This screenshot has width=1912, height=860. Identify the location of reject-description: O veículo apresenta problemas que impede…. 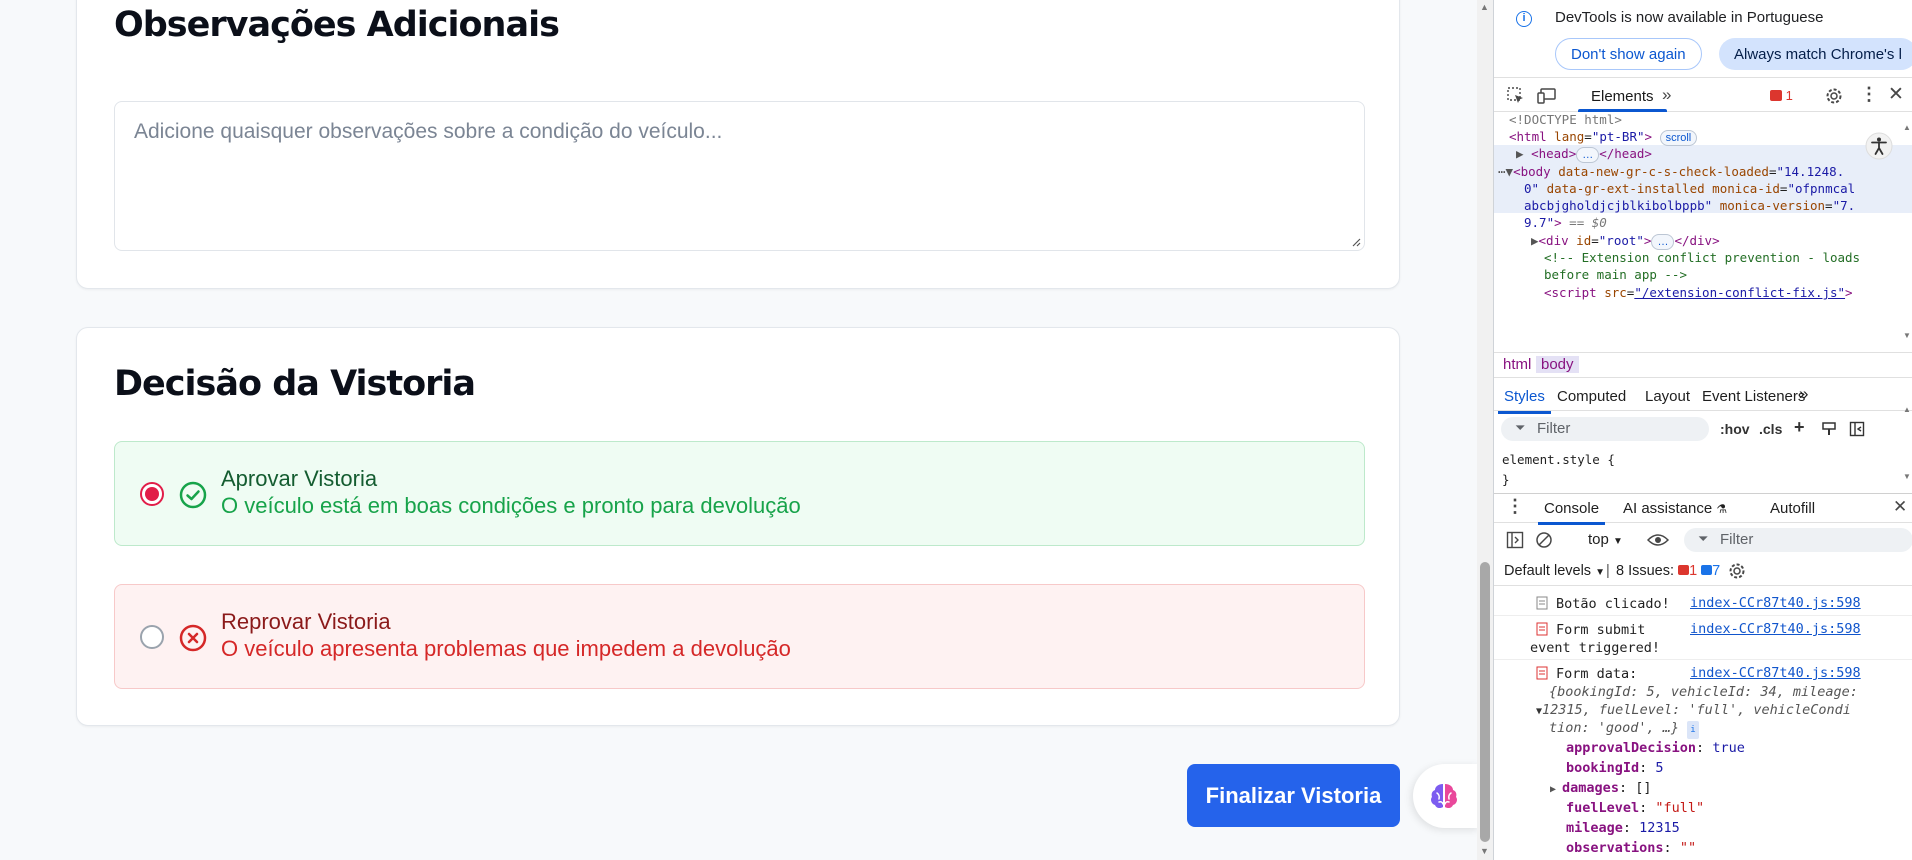
(506, 648).